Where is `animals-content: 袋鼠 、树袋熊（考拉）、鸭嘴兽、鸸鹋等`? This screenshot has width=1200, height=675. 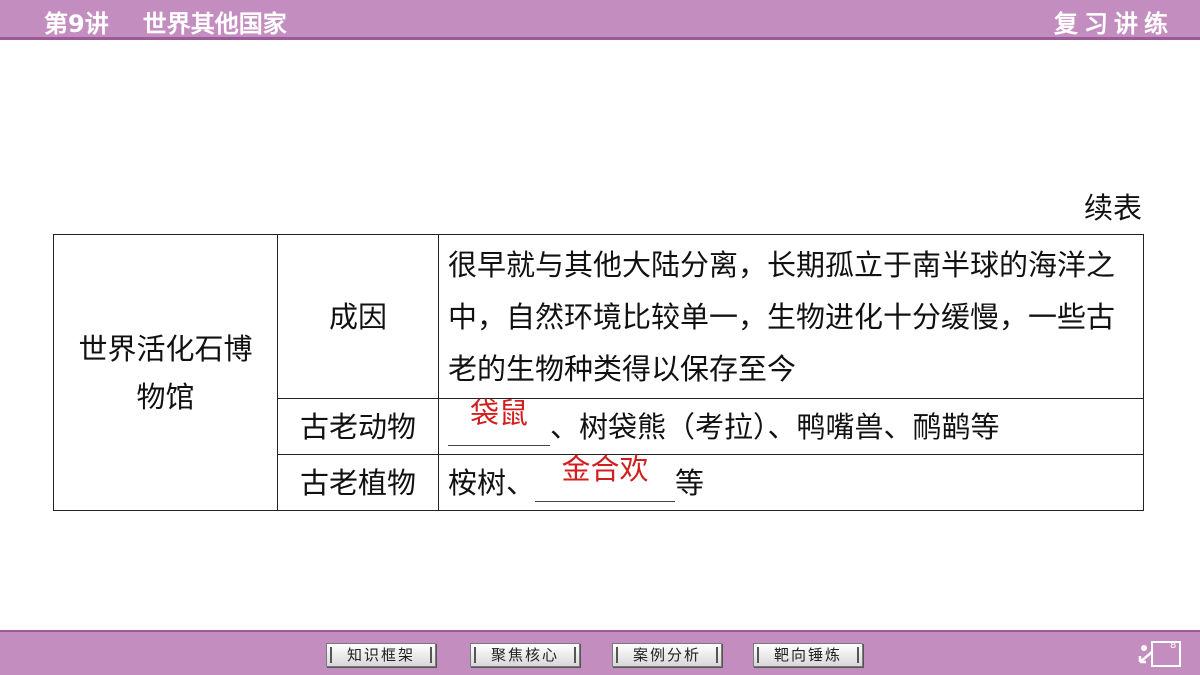 animals-content: 袋鼠 、树袋熊（考拉）、鸭嘴兽、鸸鹋等 is located at coordinates (791, 425).